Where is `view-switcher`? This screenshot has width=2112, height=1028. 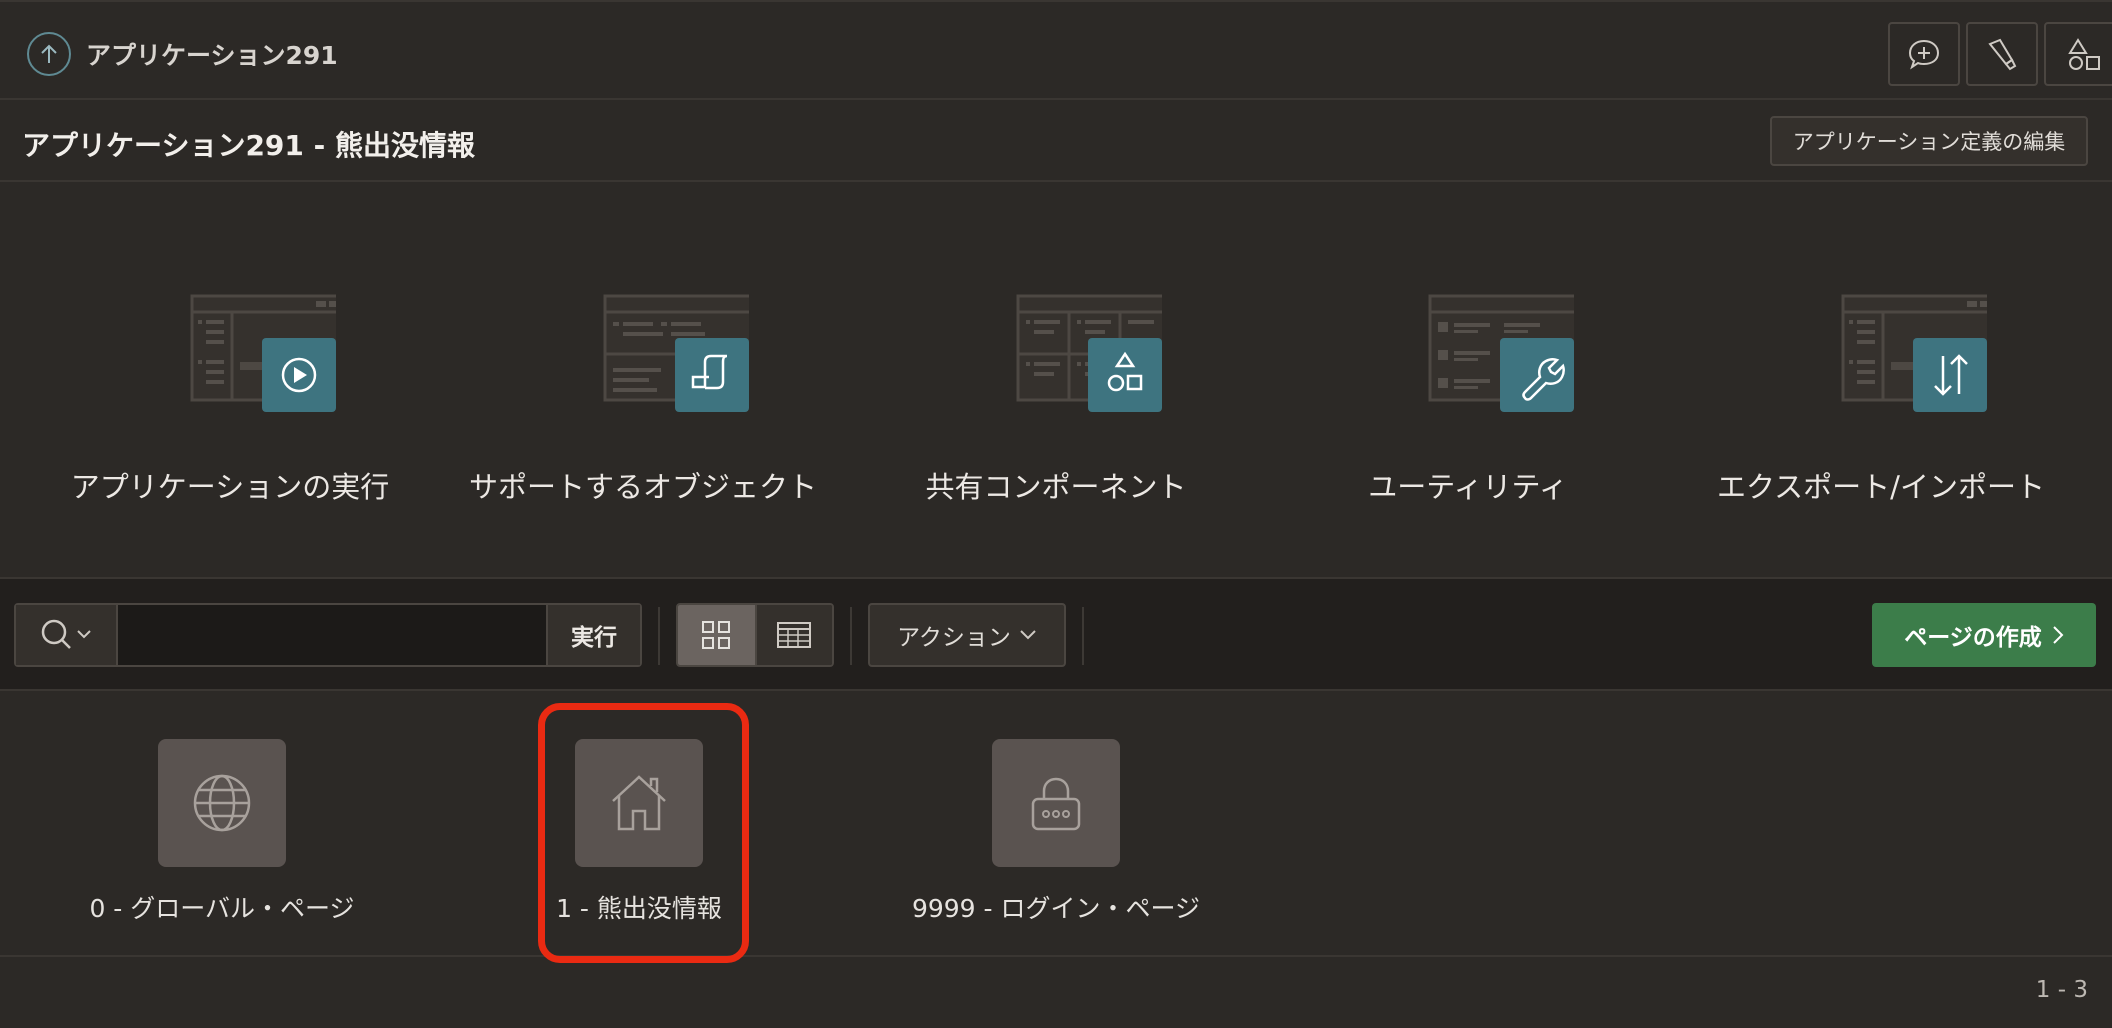
view-switcher is located at coordinates (755, 635).